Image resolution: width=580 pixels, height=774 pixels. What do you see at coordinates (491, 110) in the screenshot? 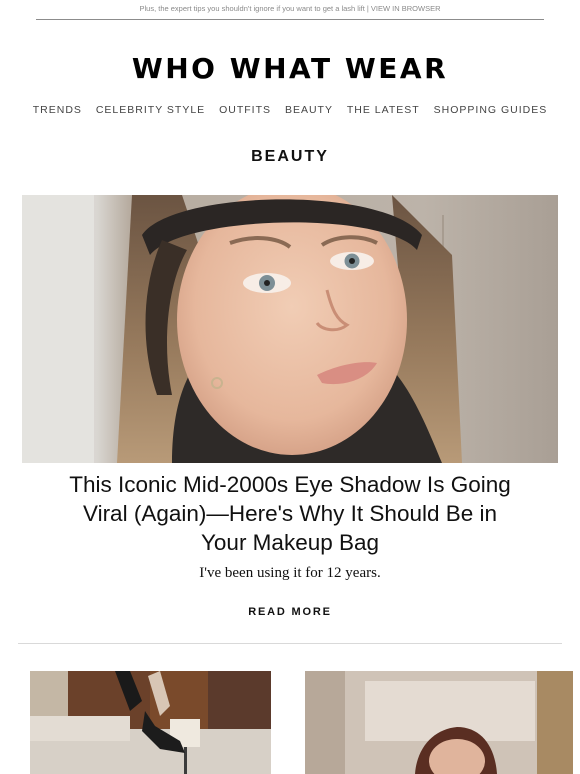
I see `nav-item-shopping-guides: SHOPPING GUIDES` at bounding box center [491, 110].